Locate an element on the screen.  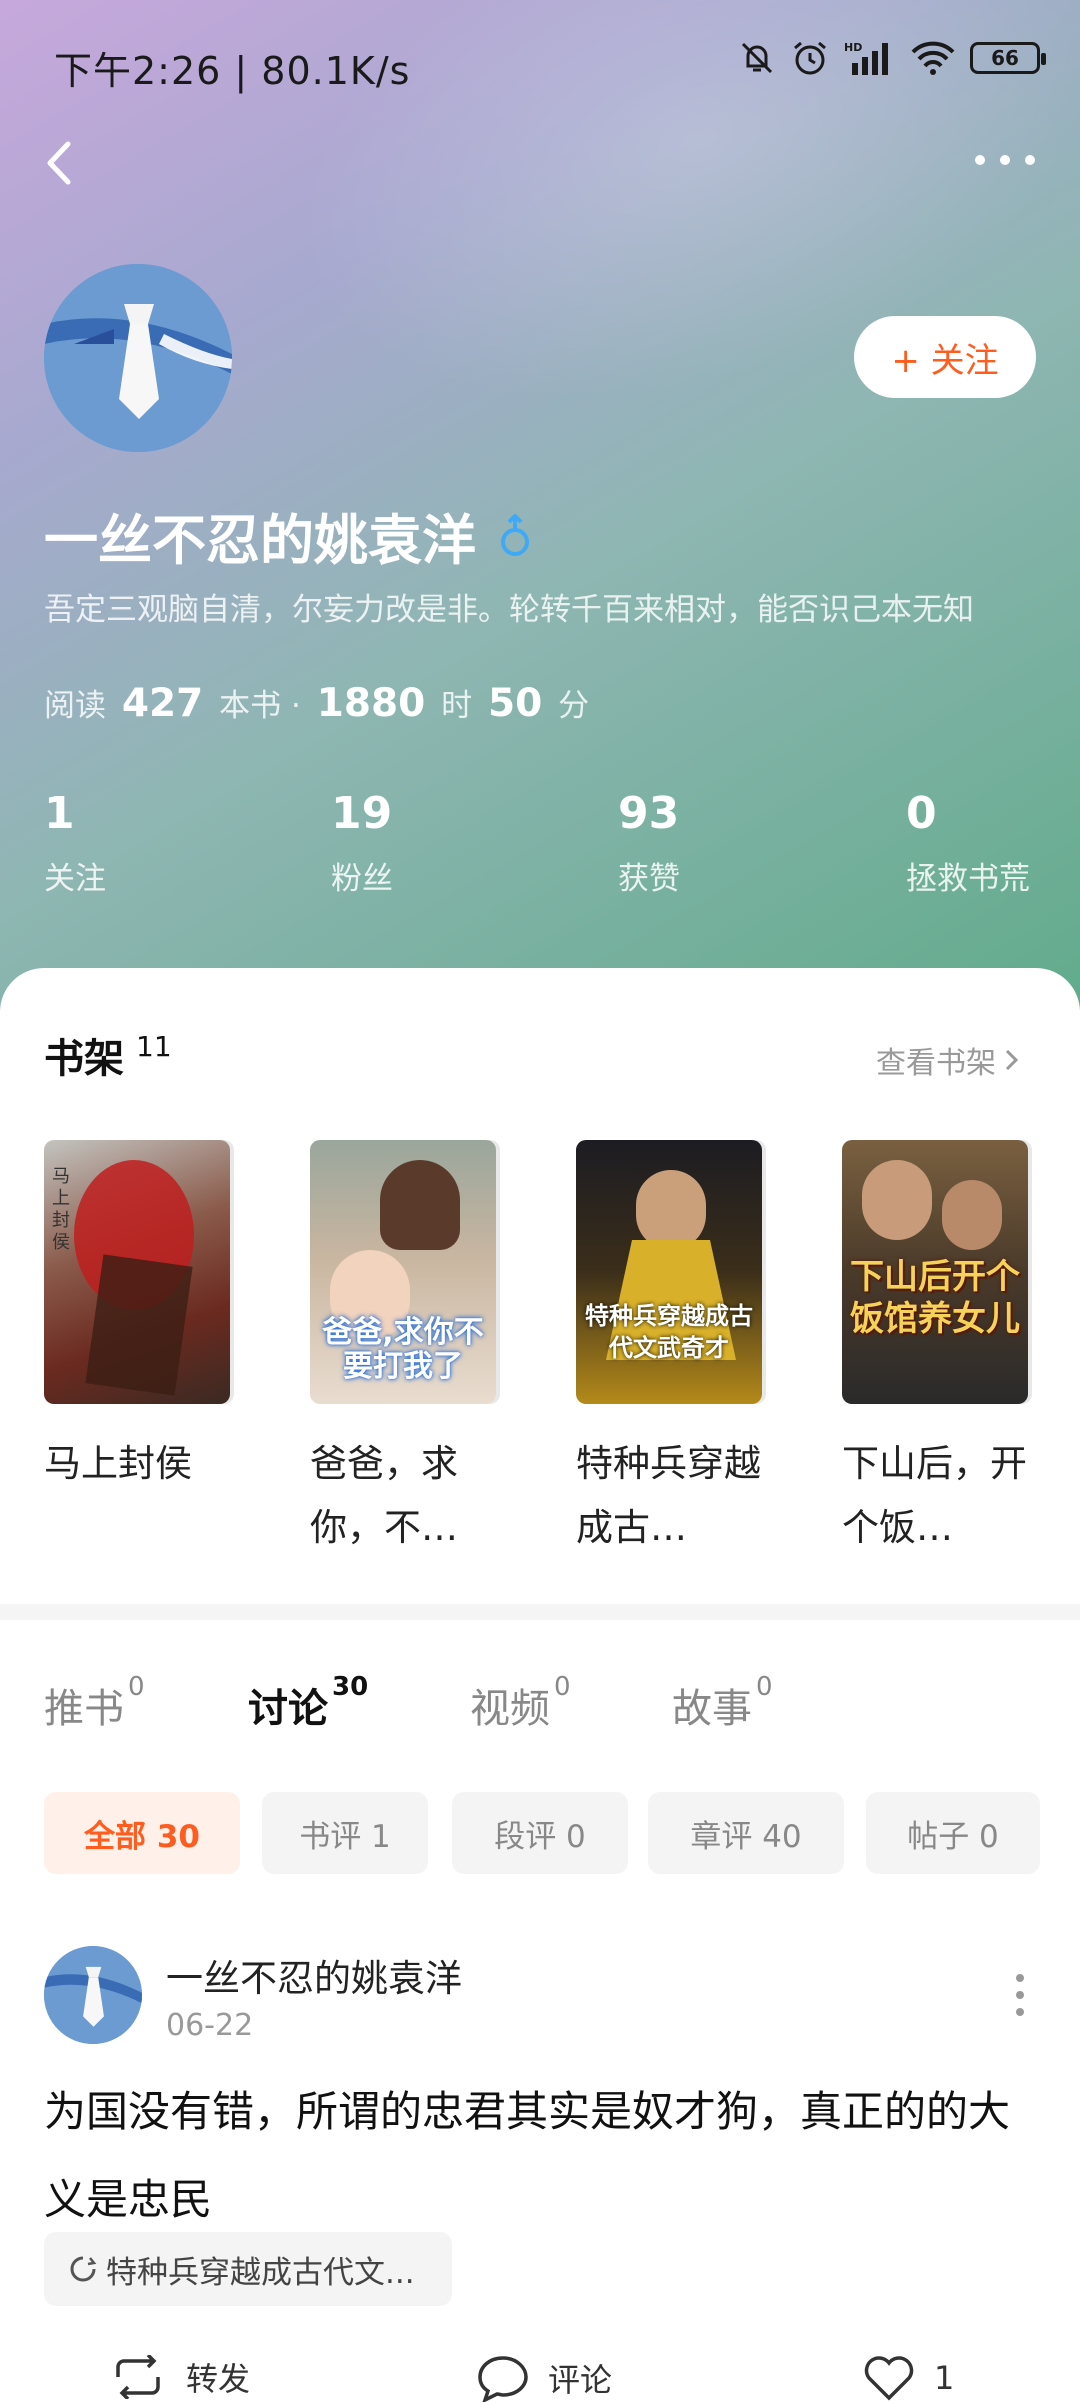
book-cover: 爸爸,求你不要打我了 is located at coordinates (403, 1272).